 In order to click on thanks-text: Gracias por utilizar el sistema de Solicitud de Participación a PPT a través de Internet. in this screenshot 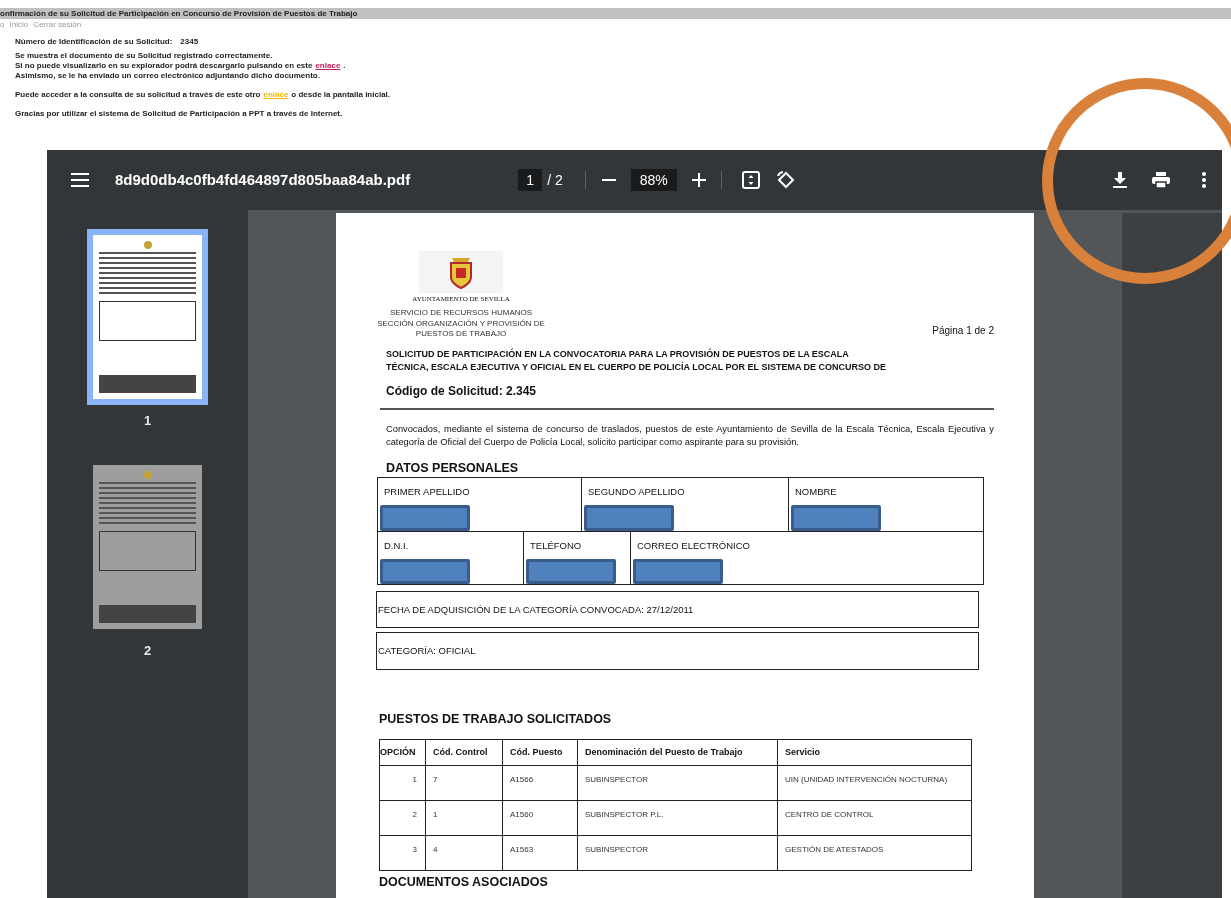, I will do `click(179, 113)`.